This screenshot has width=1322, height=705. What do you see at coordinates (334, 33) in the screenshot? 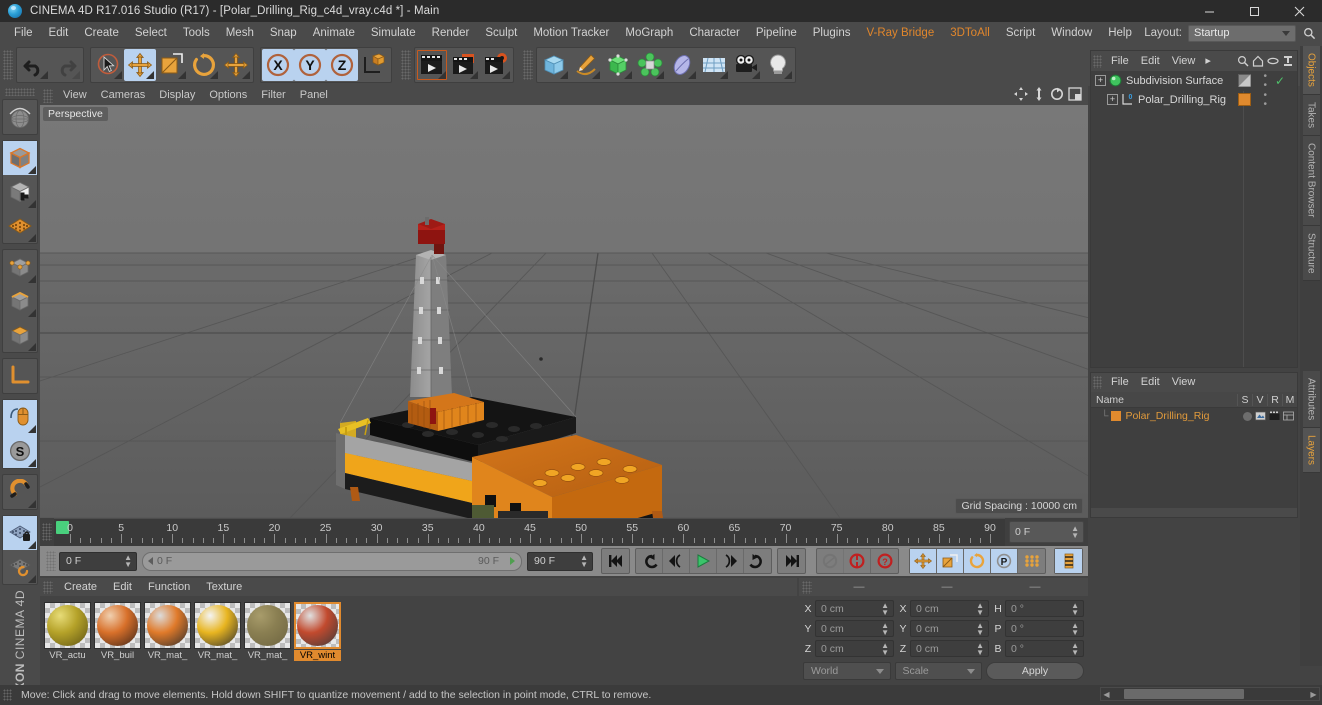
I see `menu-animate: Animate` at bounding box center [334, 33].